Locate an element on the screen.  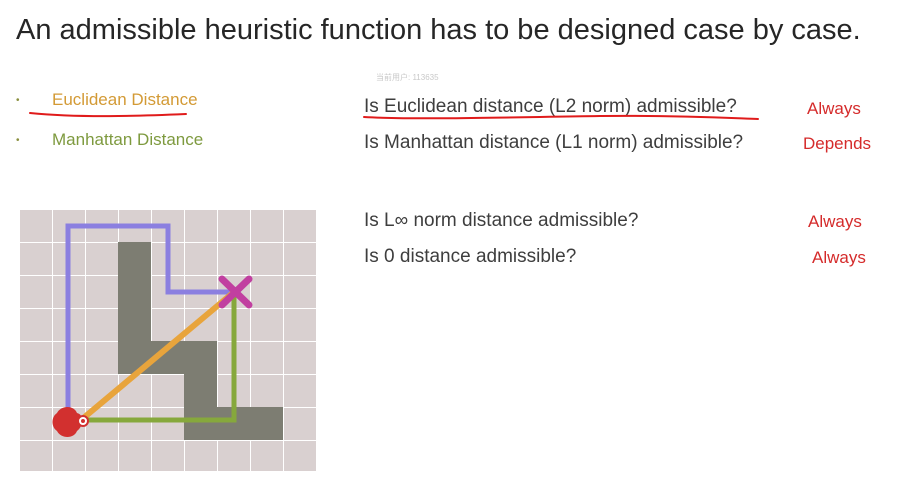
answer-l1: Depends is located at coordinates (837, 143).